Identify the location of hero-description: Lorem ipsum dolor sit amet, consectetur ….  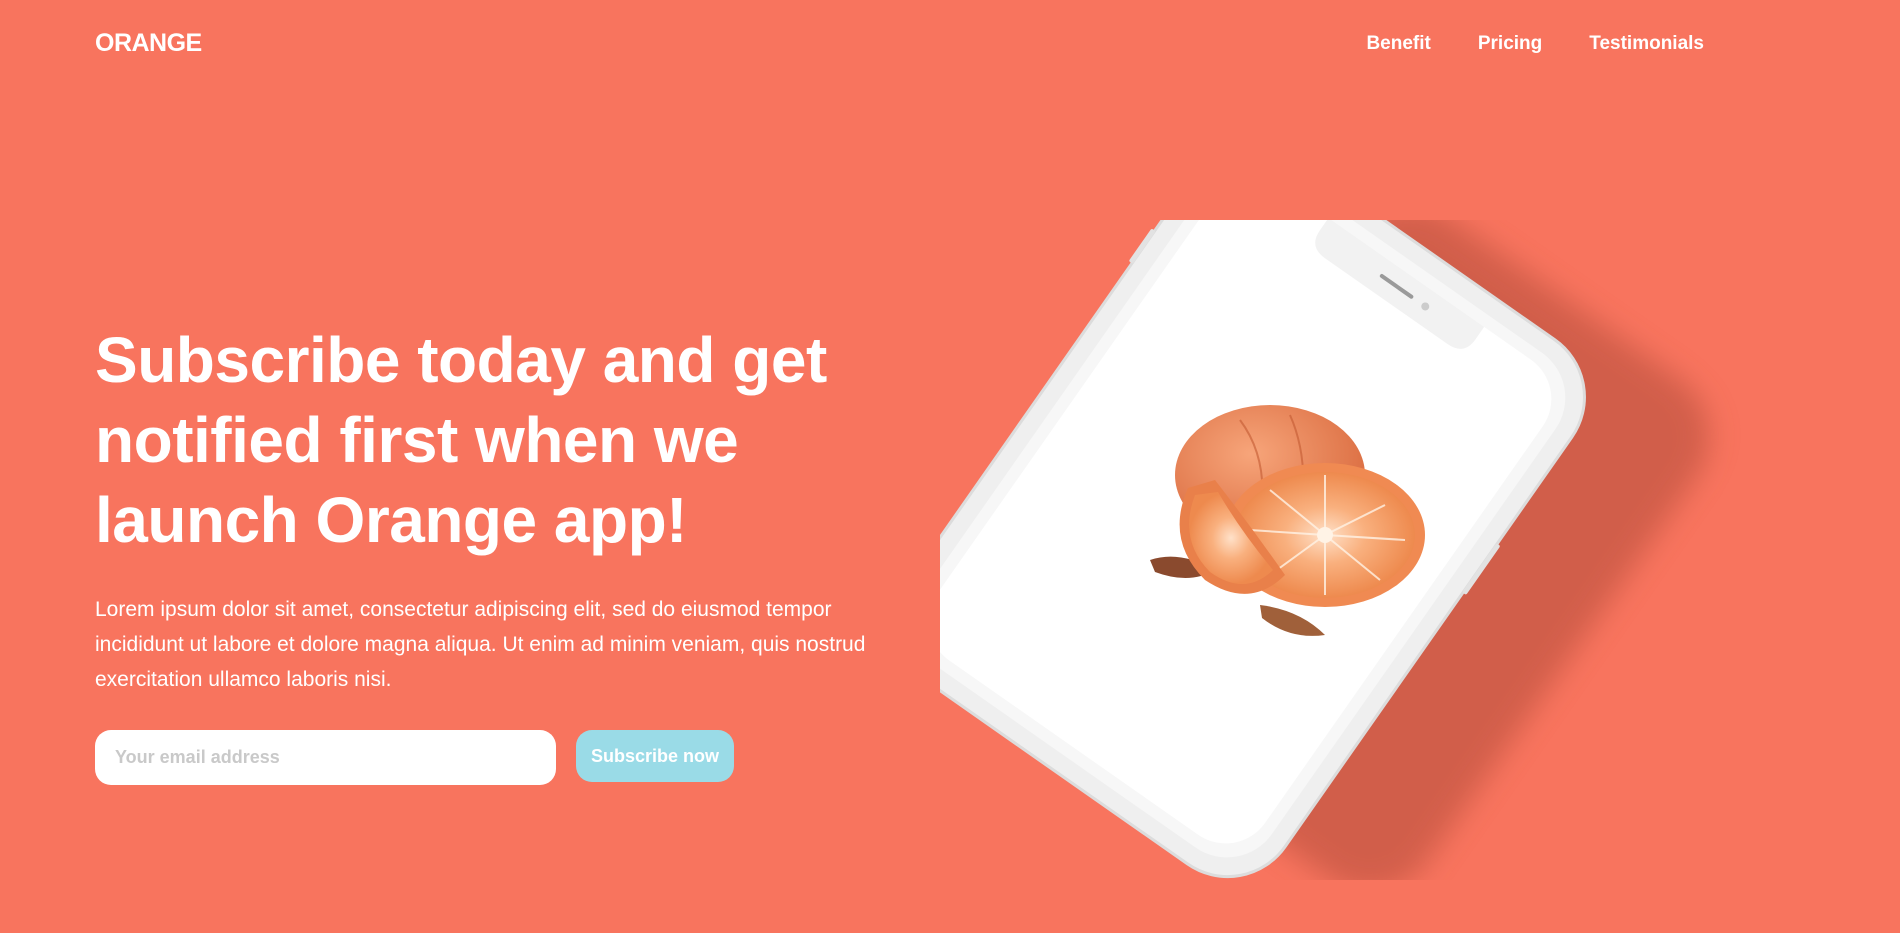
(480, 644).